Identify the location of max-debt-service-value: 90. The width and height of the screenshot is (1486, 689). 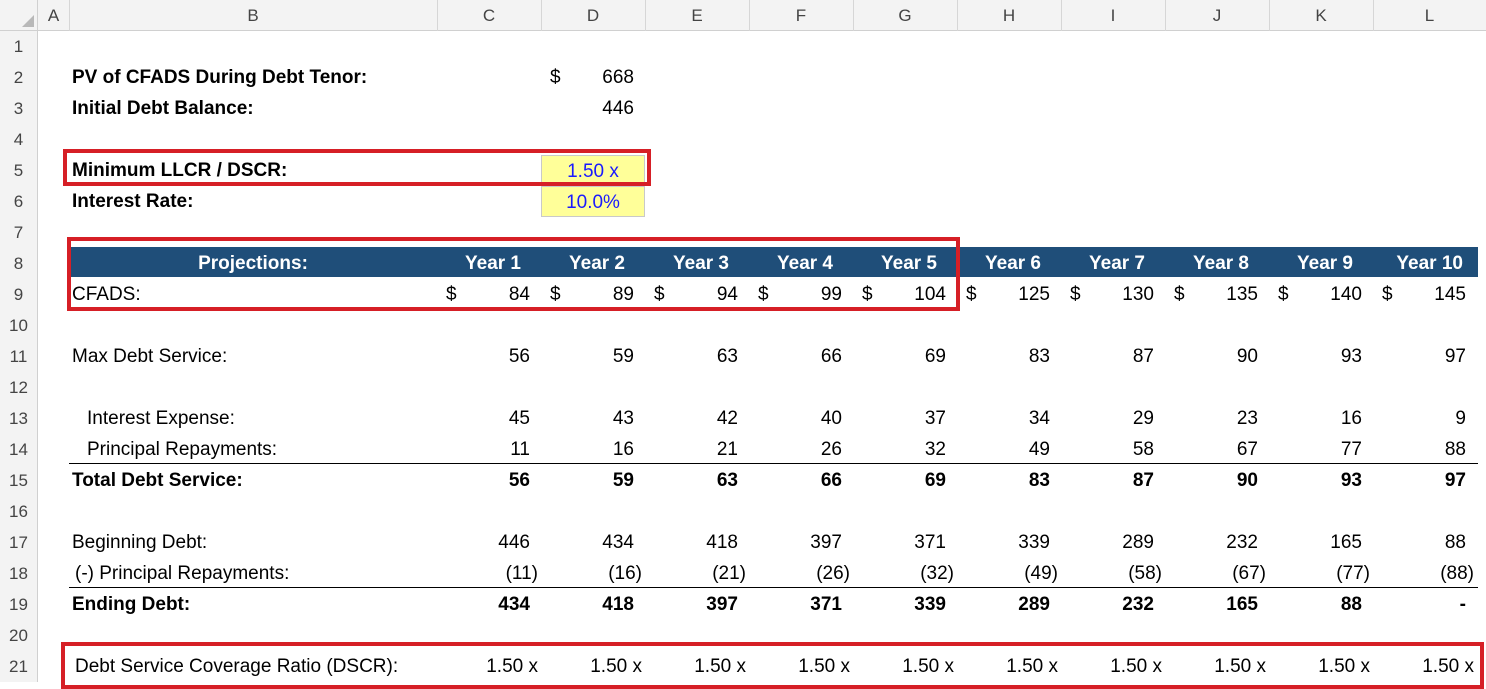
(1211, 356).